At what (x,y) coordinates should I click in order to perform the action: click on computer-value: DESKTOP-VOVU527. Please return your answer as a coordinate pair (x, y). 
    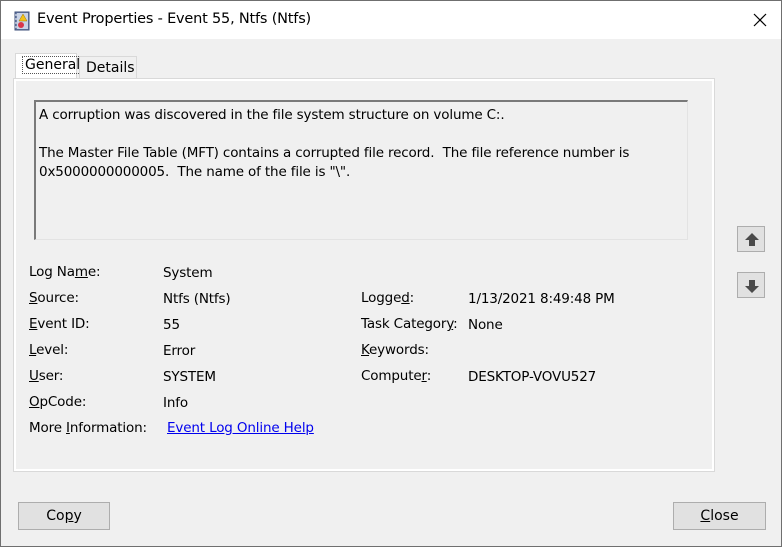
    Looking at the image, I should click on (532, 377).